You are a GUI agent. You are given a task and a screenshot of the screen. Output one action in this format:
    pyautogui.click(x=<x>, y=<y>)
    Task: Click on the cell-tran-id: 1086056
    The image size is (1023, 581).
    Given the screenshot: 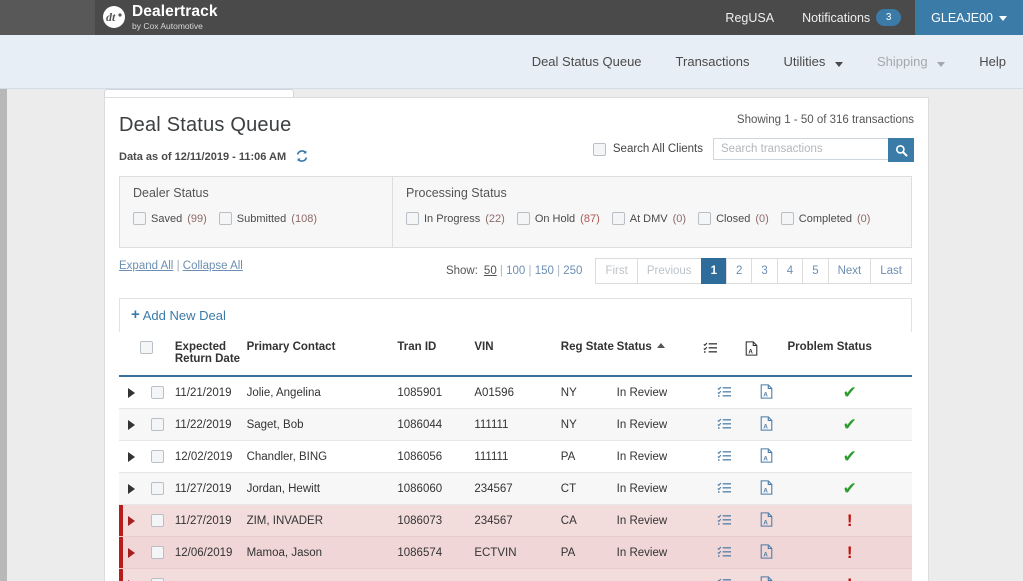 What is the action you would take?
    pyautogui.click(x=436, y=456)
    